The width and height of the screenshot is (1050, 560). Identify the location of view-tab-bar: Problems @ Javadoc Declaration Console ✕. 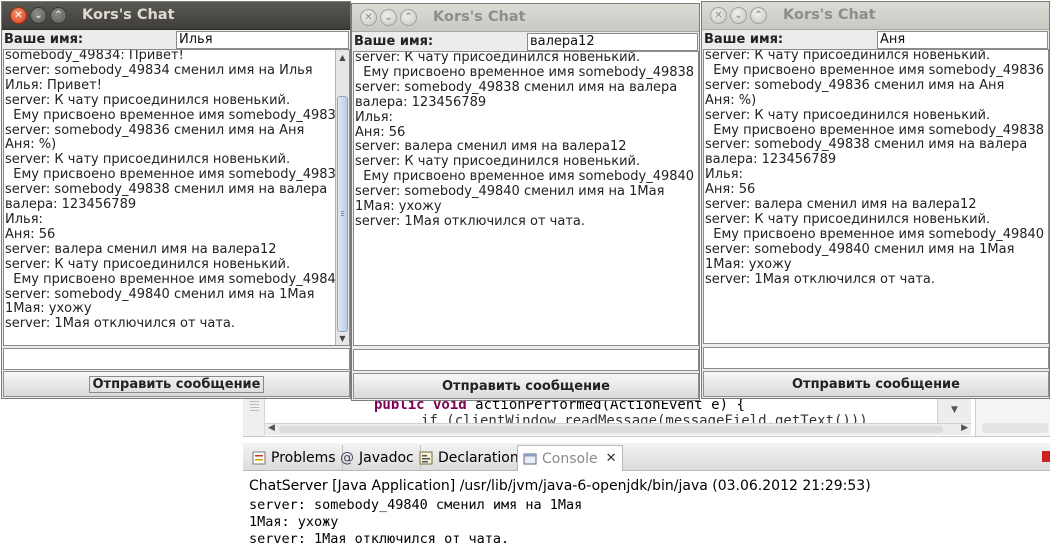
(646, 457).